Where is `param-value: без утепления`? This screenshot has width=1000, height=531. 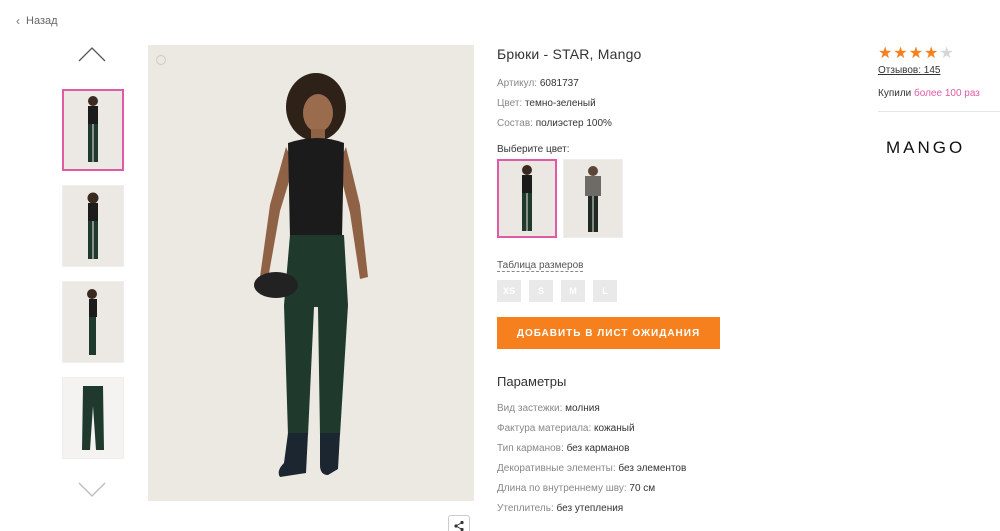 param-value: без утепления is located at coordinates (590, 508).